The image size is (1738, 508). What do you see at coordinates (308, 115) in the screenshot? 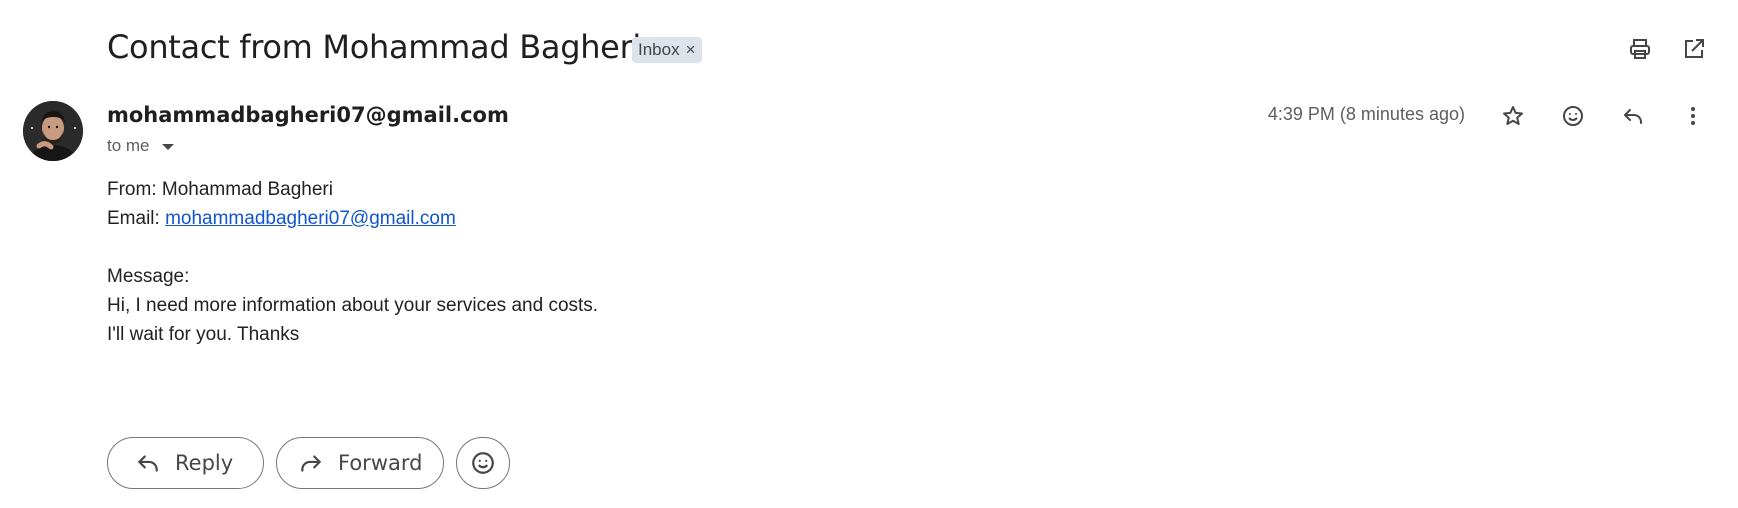
I see `sender-email: mohammadbagheri07@gmail.com` at bounding box center [308, 115].